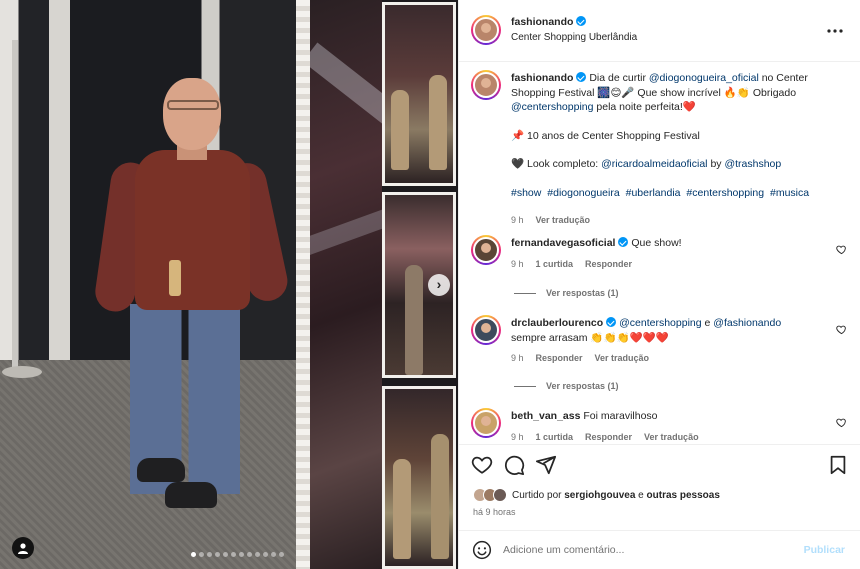 The width and height of the screenshot is (860, 569). I want to click on send-icon, so click(546, 465).